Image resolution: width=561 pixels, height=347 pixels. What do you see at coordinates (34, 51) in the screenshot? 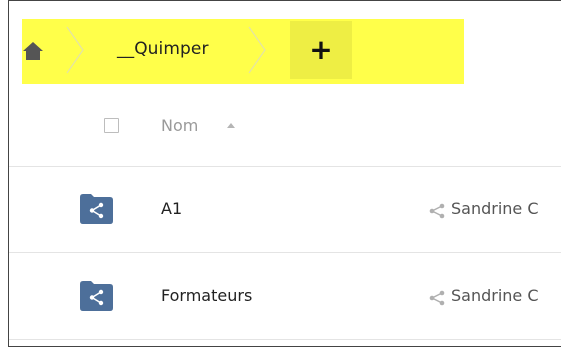
I see `home-icon` at bounding box center [34, 51].